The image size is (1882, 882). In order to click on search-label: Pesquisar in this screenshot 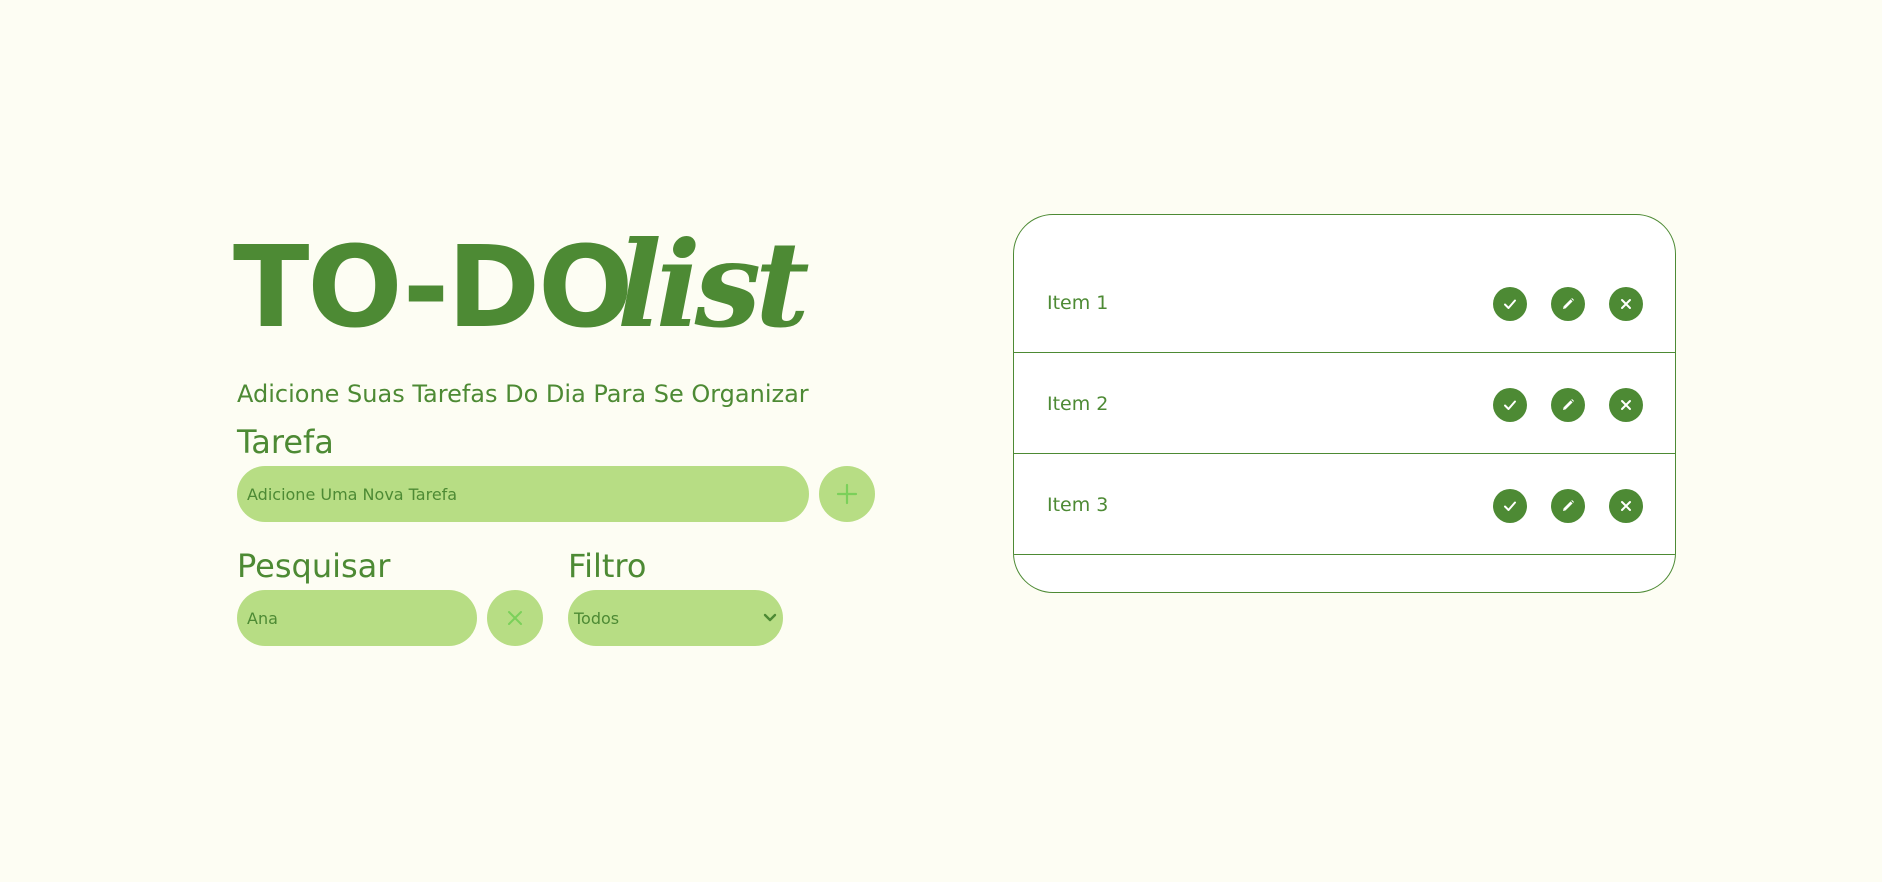, I will do `click(314, 566)`.